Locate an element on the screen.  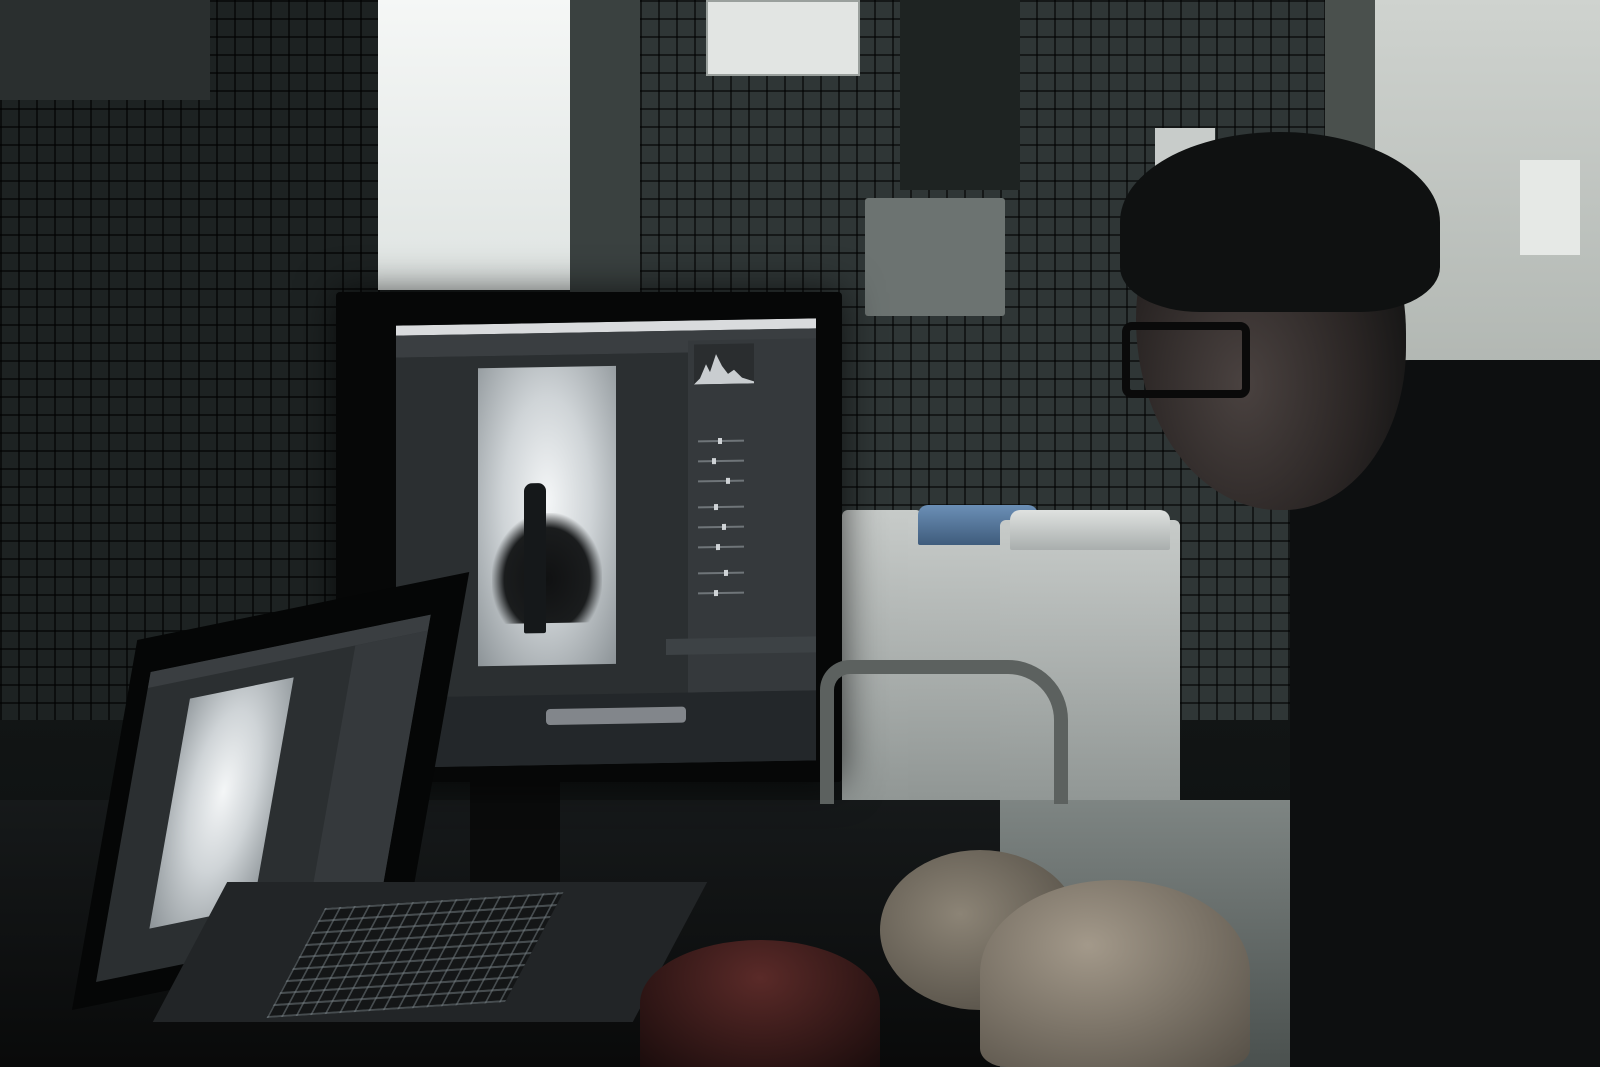
wall-notice-sign is located at coordinates (783, 38).